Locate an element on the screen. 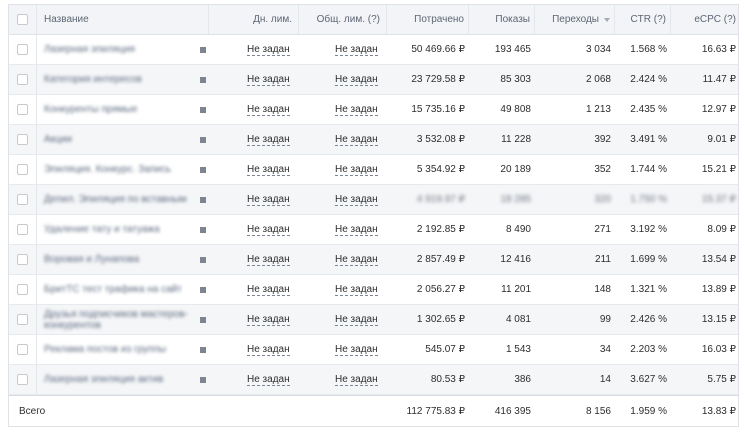 This screenshot has width=746, height=435. ctr-cell: 2.426 % is located at coordinates (648, 319).